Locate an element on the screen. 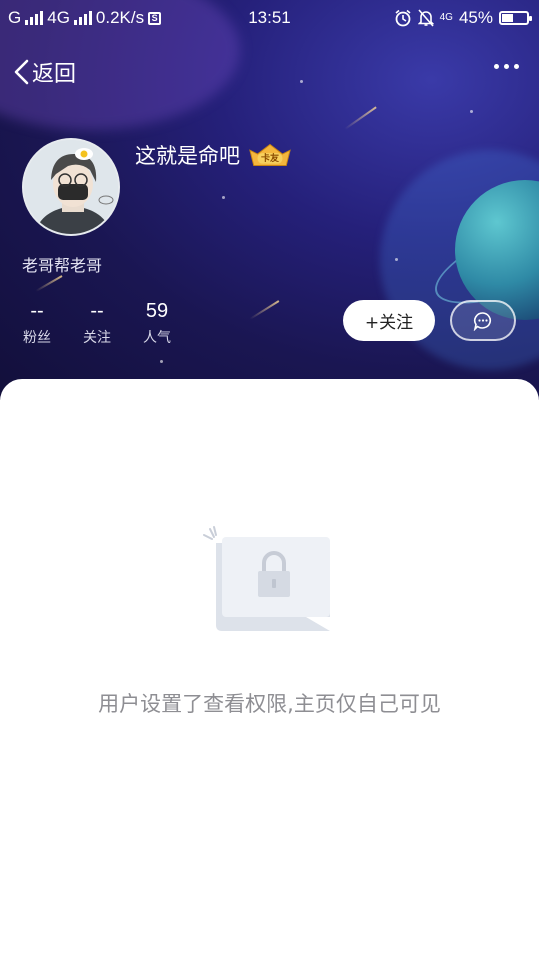  message-button is located at coordinates (483, 320).